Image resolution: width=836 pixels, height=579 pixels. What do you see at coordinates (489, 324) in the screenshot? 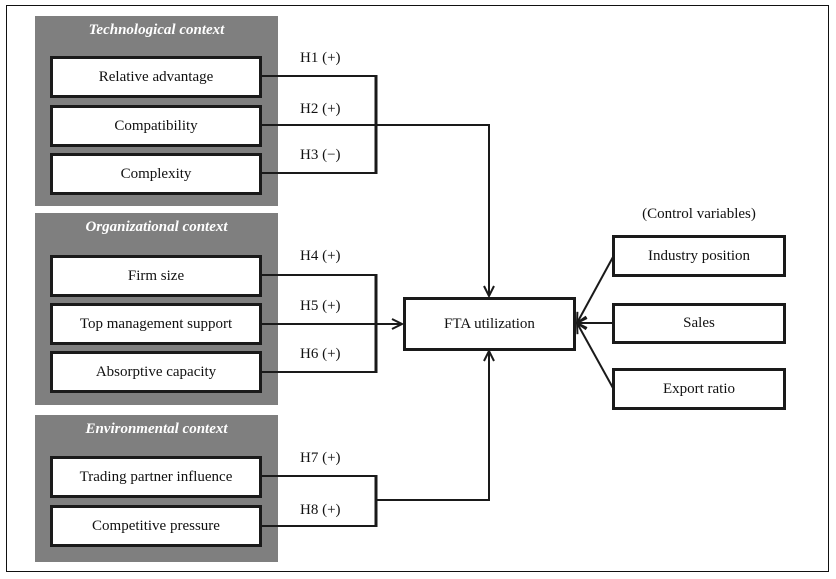
I see `outcome-fta-utilization: FTA utilization` at bounding box center [489, 324].